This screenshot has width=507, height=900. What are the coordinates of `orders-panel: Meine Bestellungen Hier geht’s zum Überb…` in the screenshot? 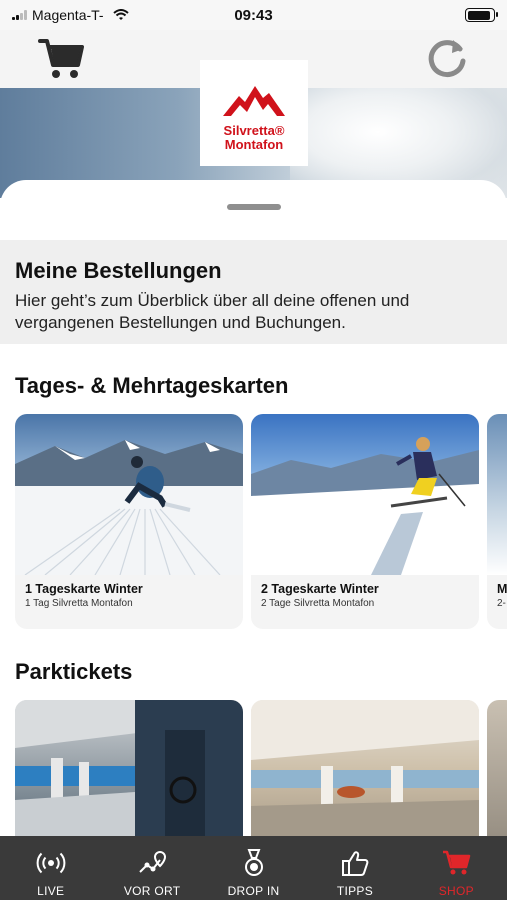 It's located at (253, 292).